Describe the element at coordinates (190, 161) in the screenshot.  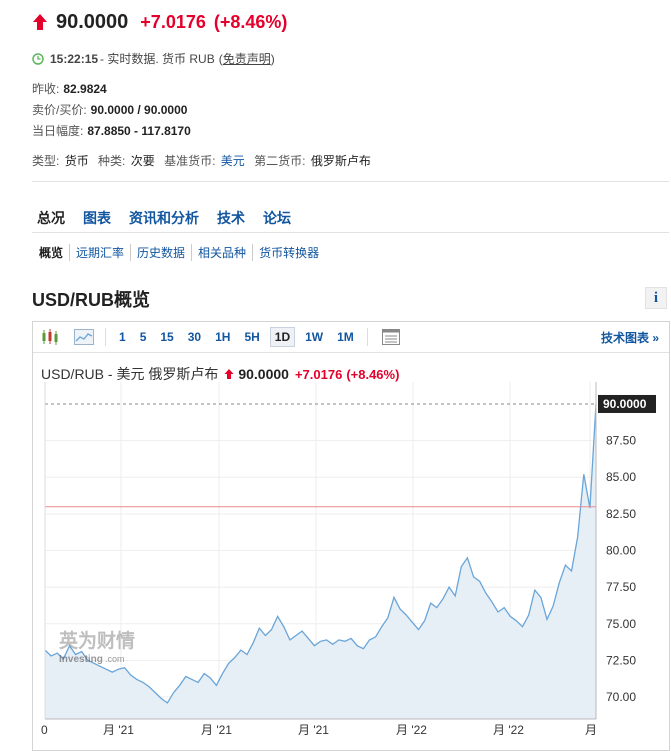
I see `base-currency-label: 基准货币:` at that location.